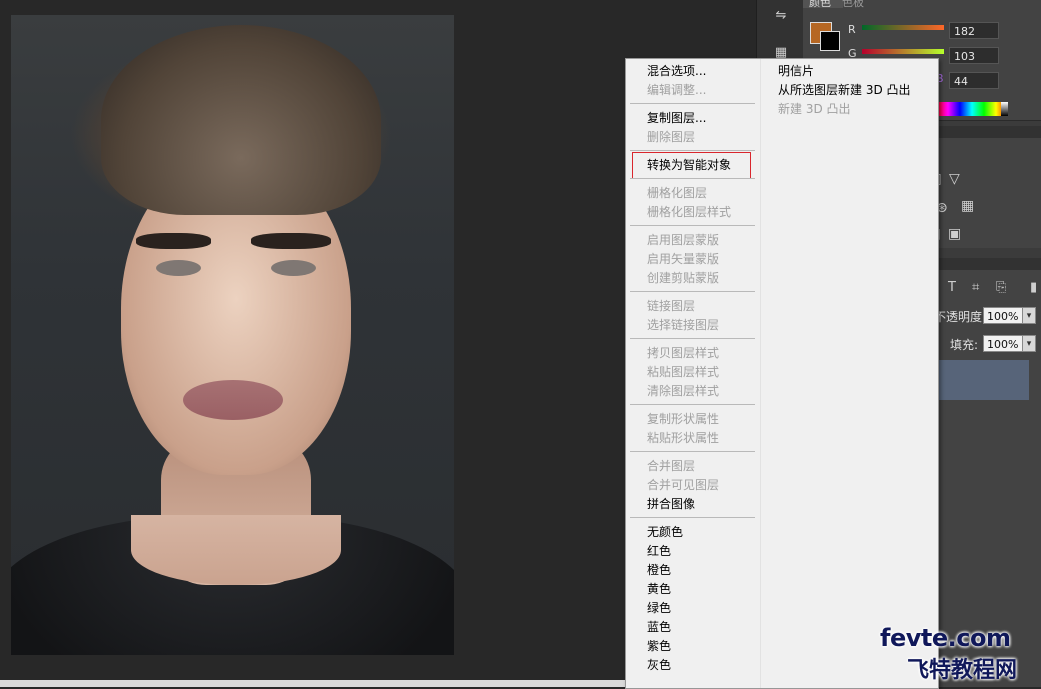 The image size is (1041, 689). I want to click on type-layer-filter-icon: T, so click(952, 287).